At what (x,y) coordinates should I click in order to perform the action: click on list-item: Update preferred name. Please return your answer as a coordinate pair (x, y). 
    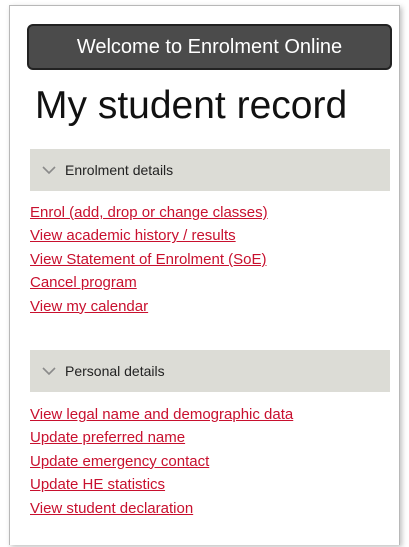
    Looking at the image, I should click on (161, 437).